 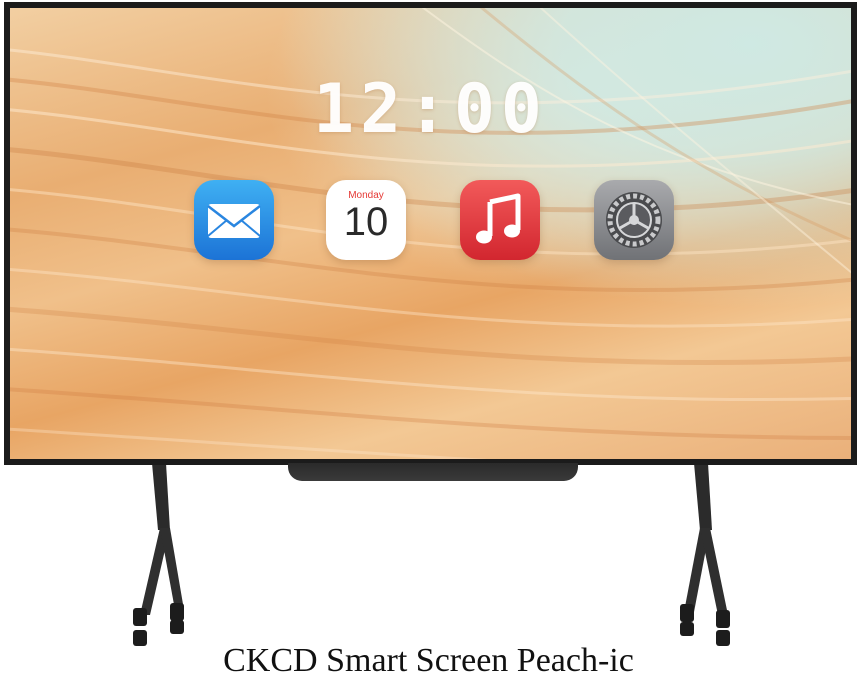 I want to click on settings-app-icon, so click(x=634, y=220).